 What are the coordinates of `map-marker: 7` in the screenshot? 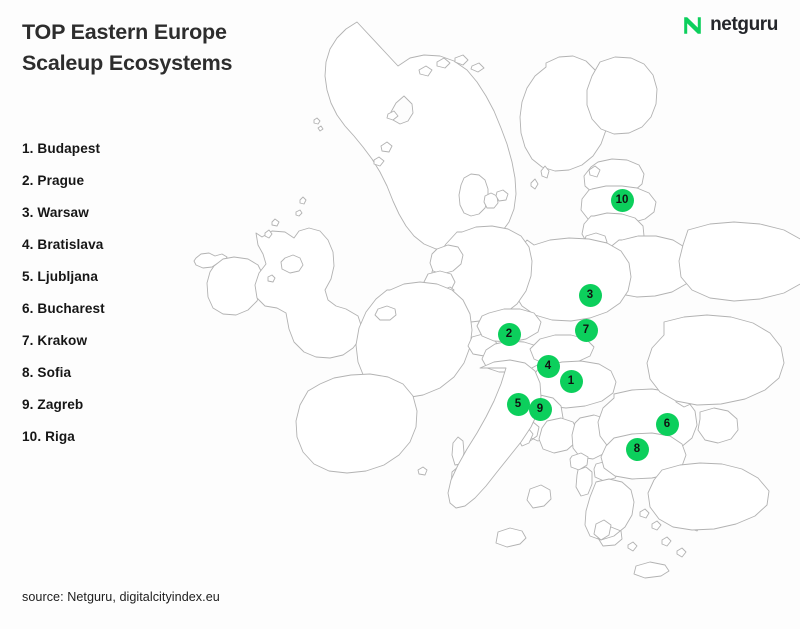 It's located at (586, 330).